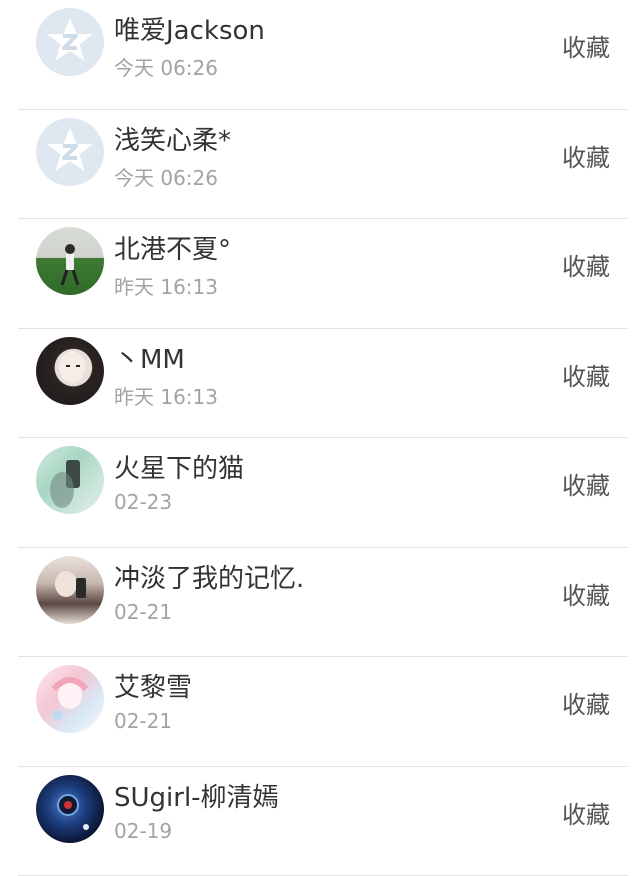  I want to click on list-item: 火星下的猫 02-23 收藏, so click(323, 493).